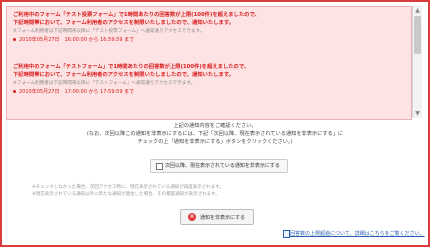 This screenshot has height=247, width=430. I want to click on scroll-down-icon: ▼, so click(417, 113).